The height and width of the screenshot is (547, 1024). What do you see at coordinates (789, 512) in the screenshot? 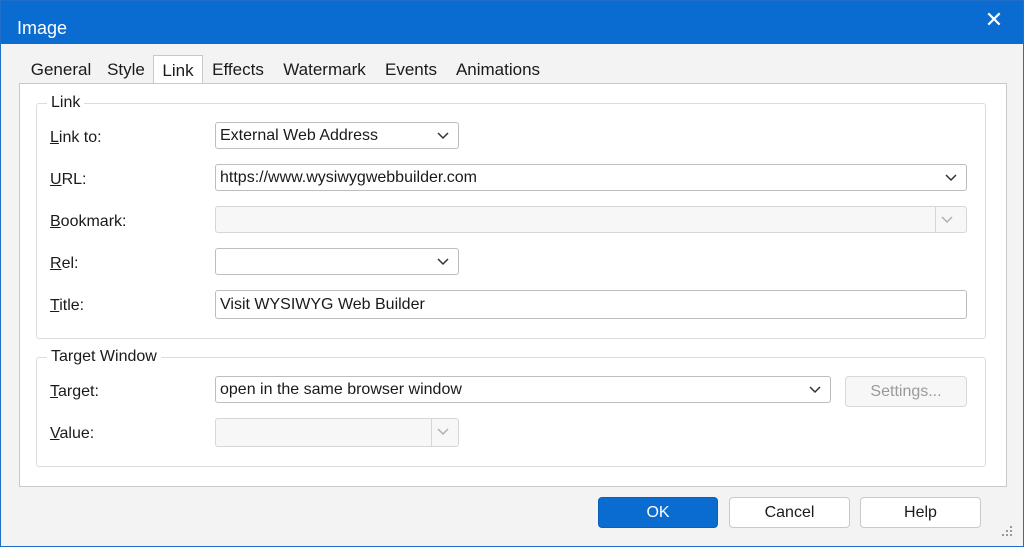
I see `cancel-button: Cancel` at bounding box center [789, 512].